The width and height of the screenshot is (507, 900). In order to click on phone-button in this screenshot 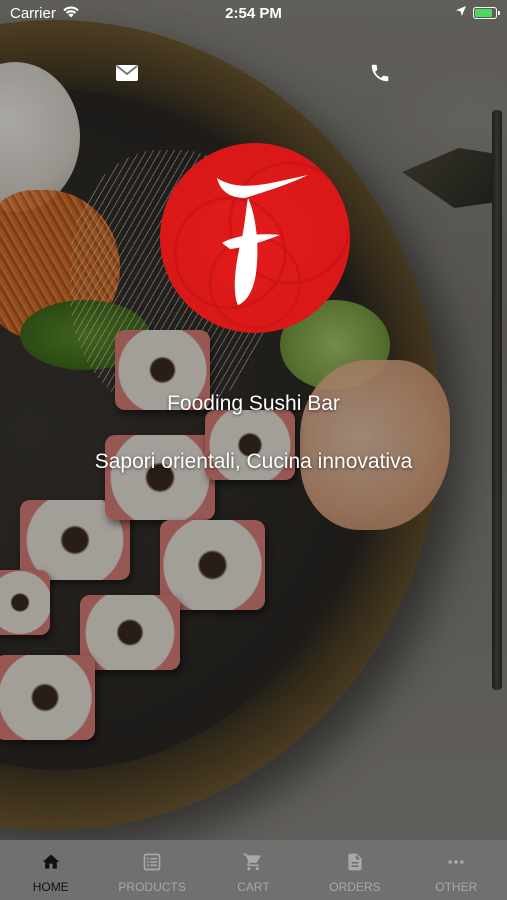, I will do `click(380, 75)`.